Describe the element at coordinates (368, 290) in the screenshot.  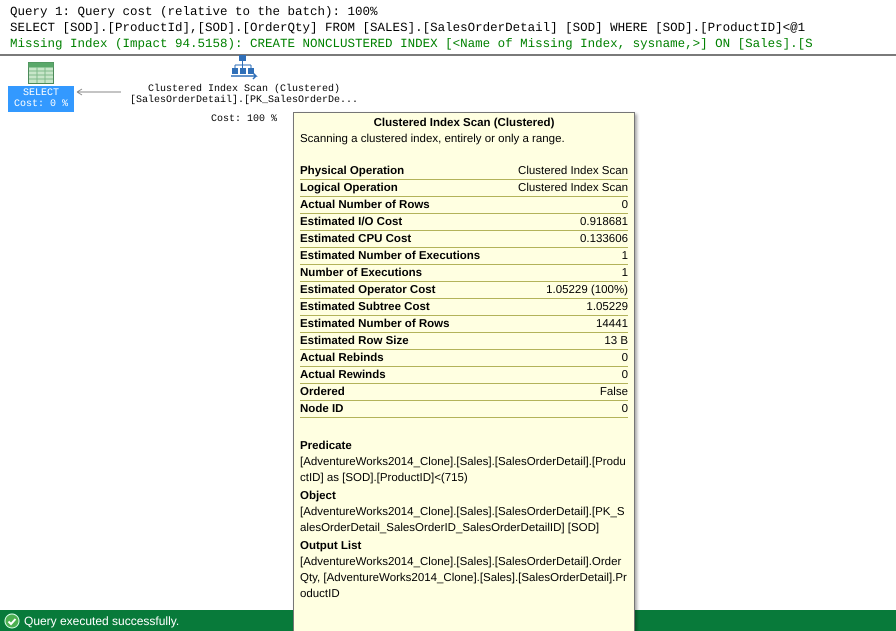
I see `property-name: Estimated Operator Cost` at that location.